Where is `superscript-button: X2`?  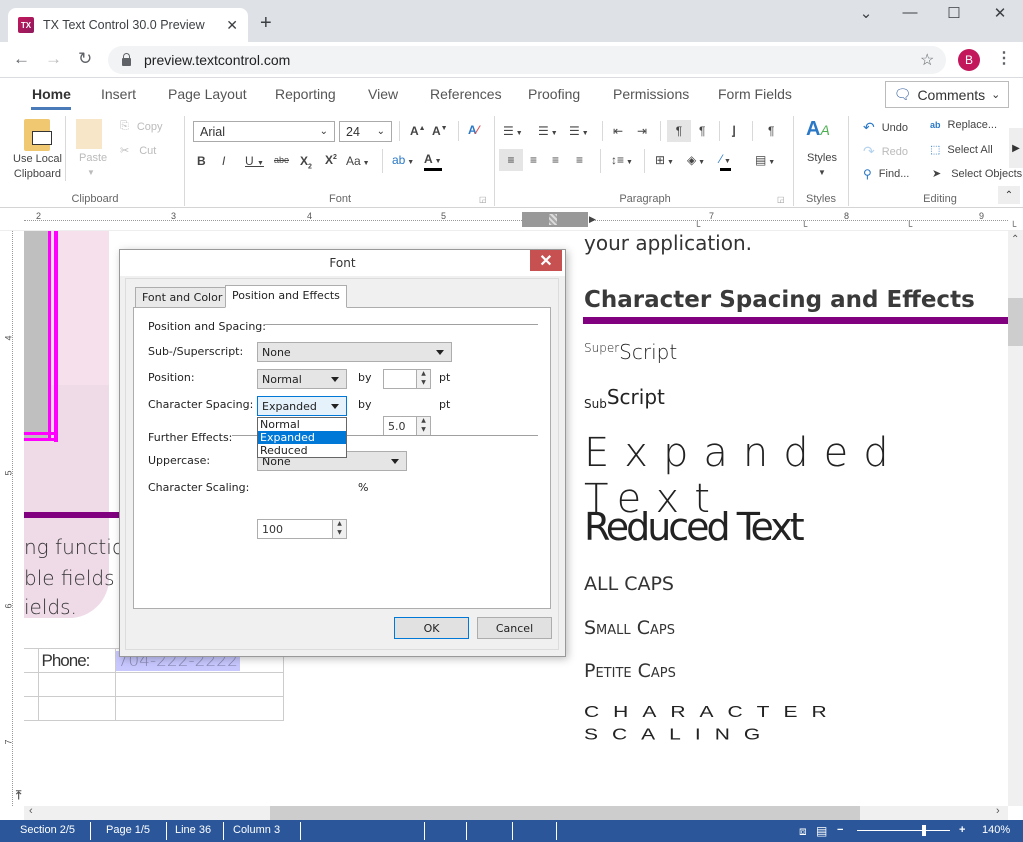 superscript-button: X2 is located at coordinates (331, 160).